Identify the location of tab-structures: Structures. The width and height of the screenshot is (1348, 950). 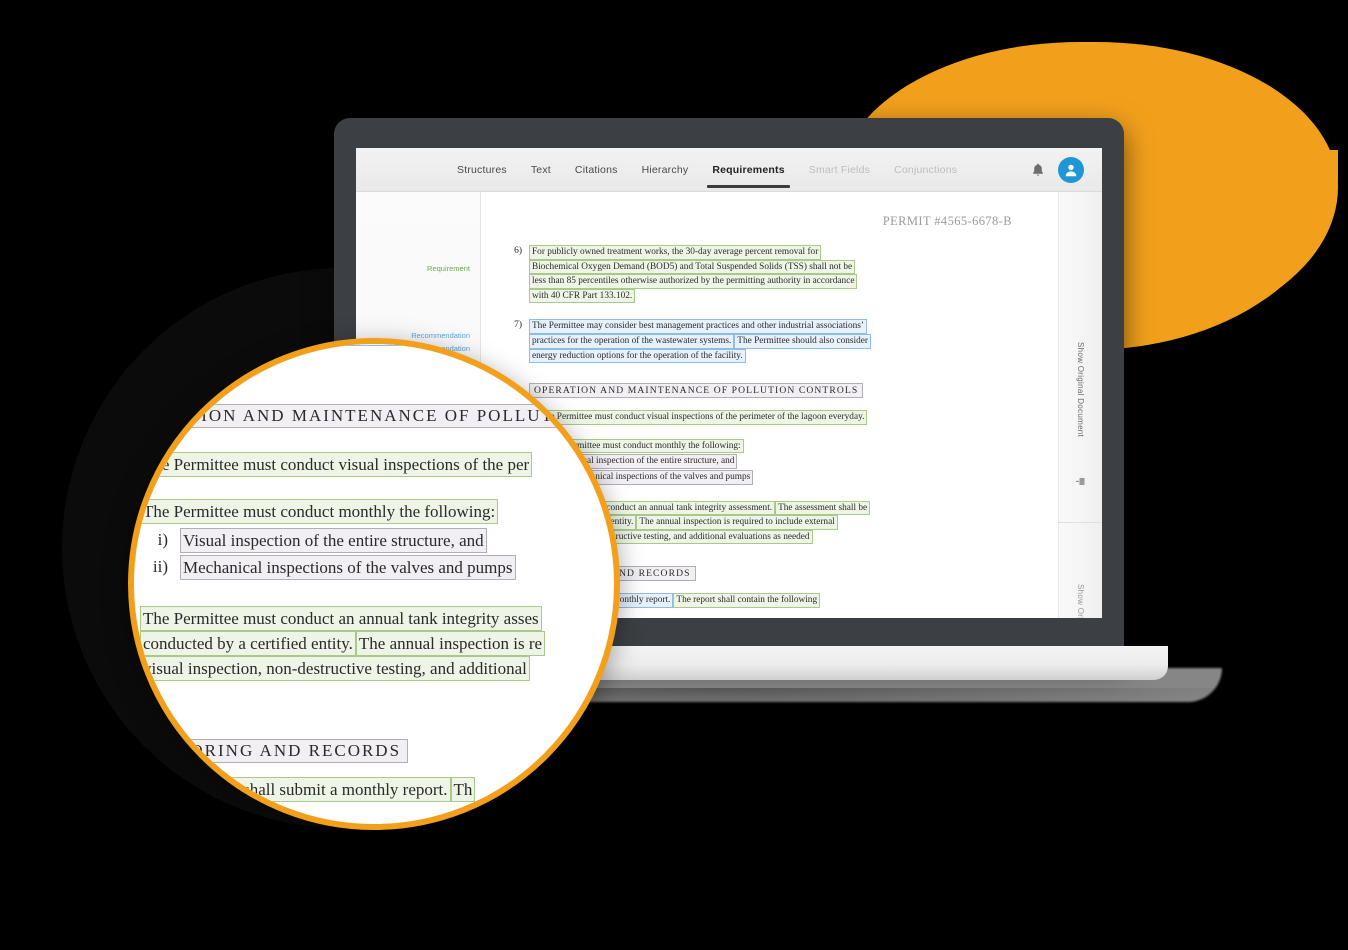
(482, 169).